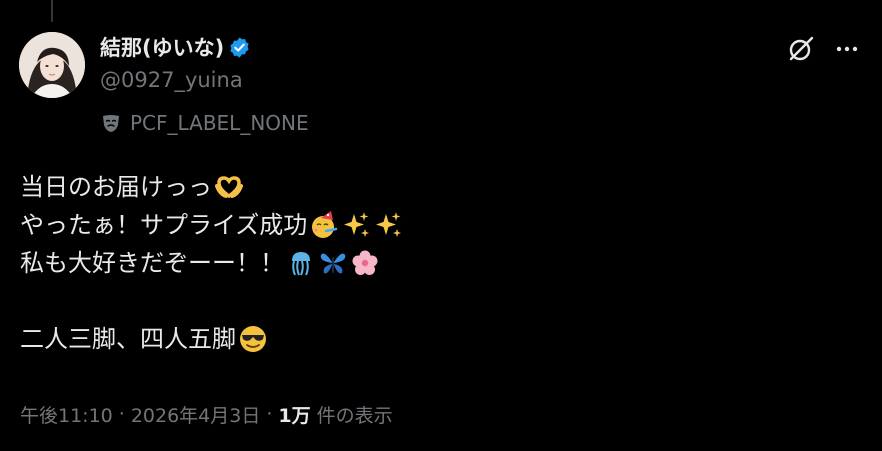 The height and width of the screenshot is (451, 882). Describe the element at coordinates (324, 225) in the screenshot. I see `partying-face-emoji-icon` at that location.